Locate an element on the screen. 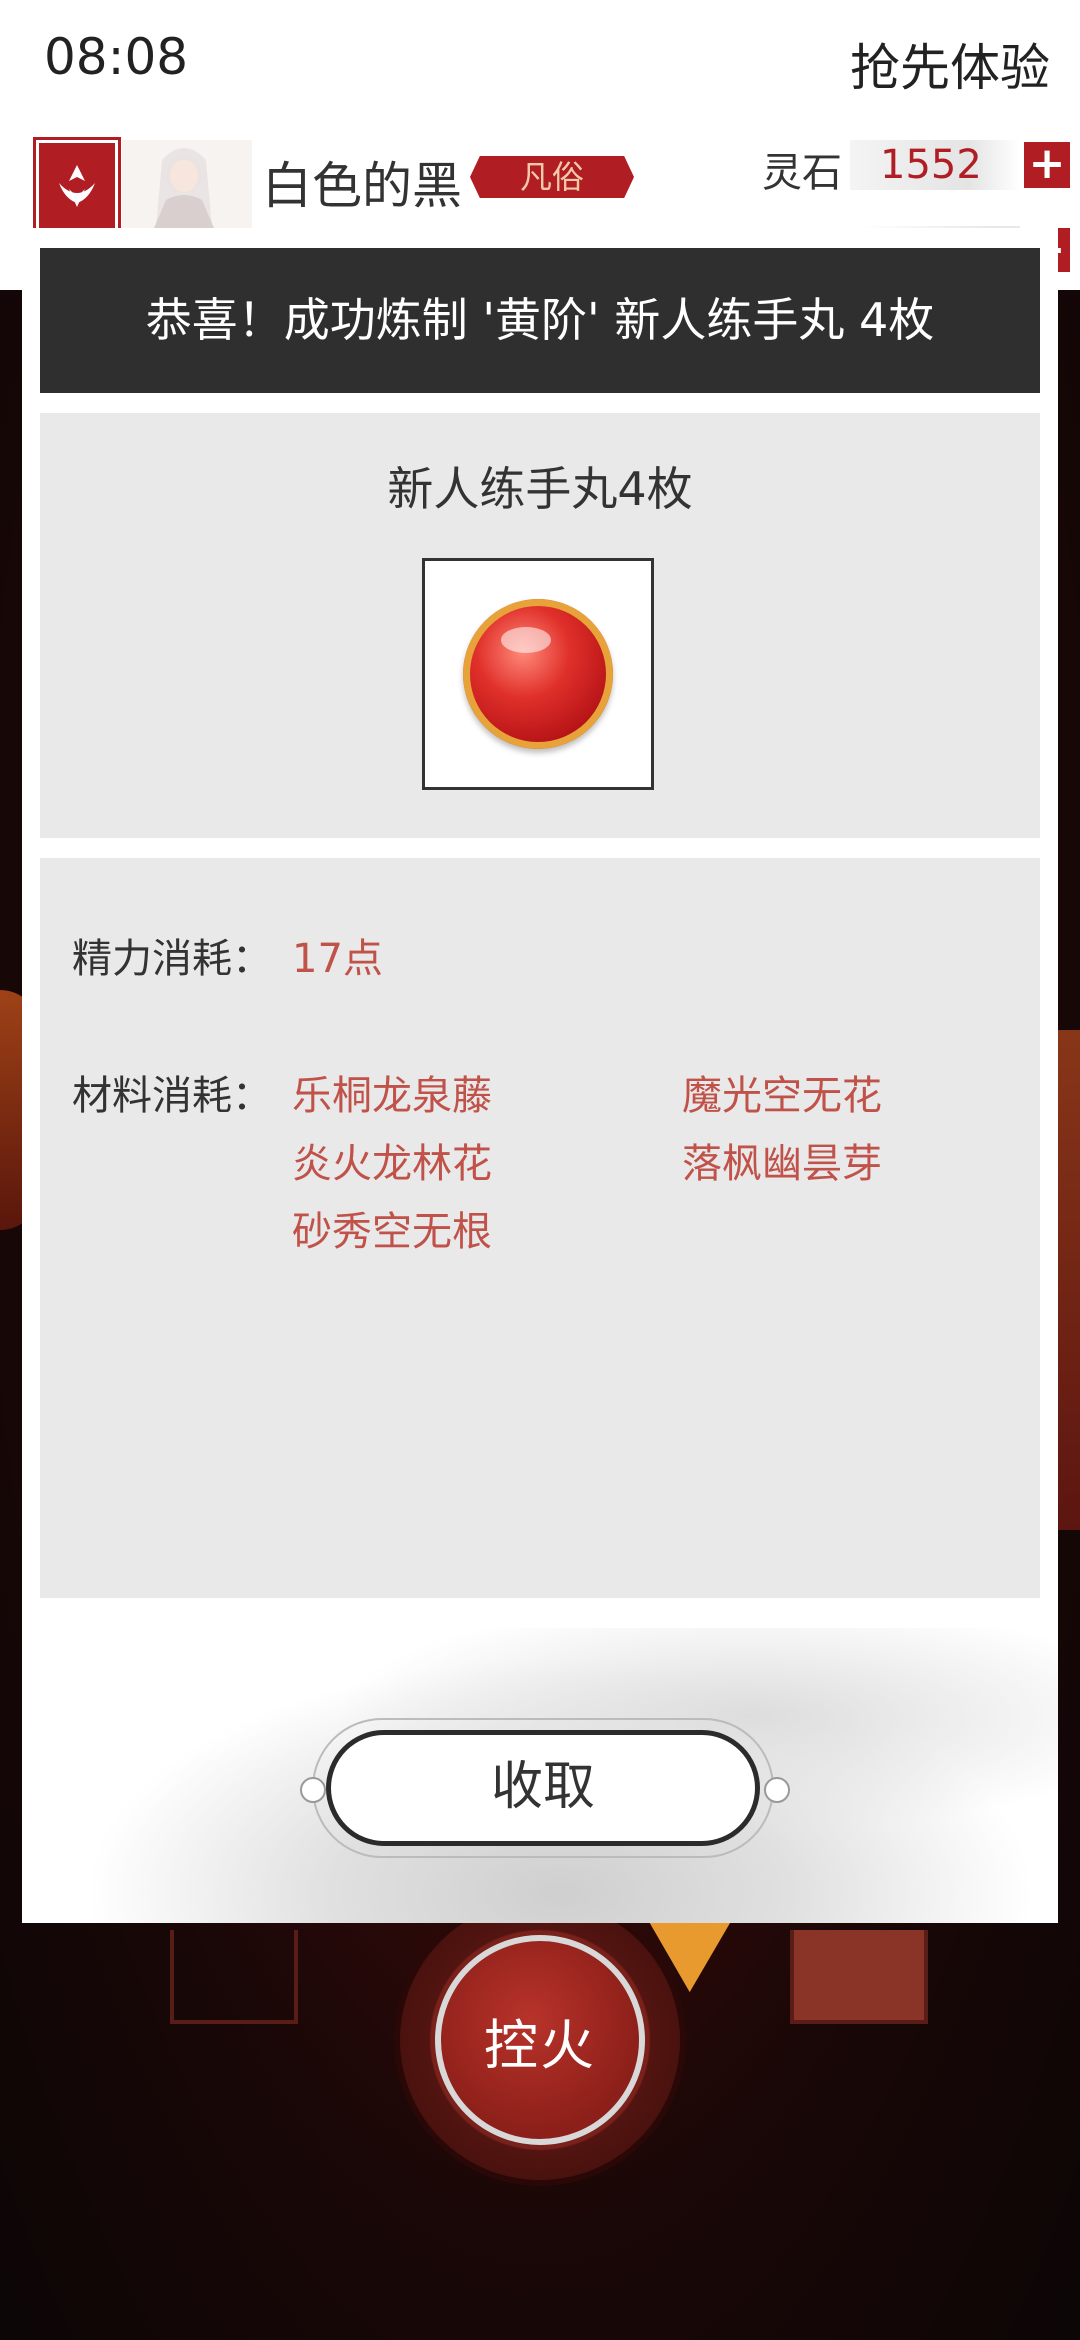 The image size is (1080, 2340). energy-cost-value: 17点 is located at coordinates (337, 959).